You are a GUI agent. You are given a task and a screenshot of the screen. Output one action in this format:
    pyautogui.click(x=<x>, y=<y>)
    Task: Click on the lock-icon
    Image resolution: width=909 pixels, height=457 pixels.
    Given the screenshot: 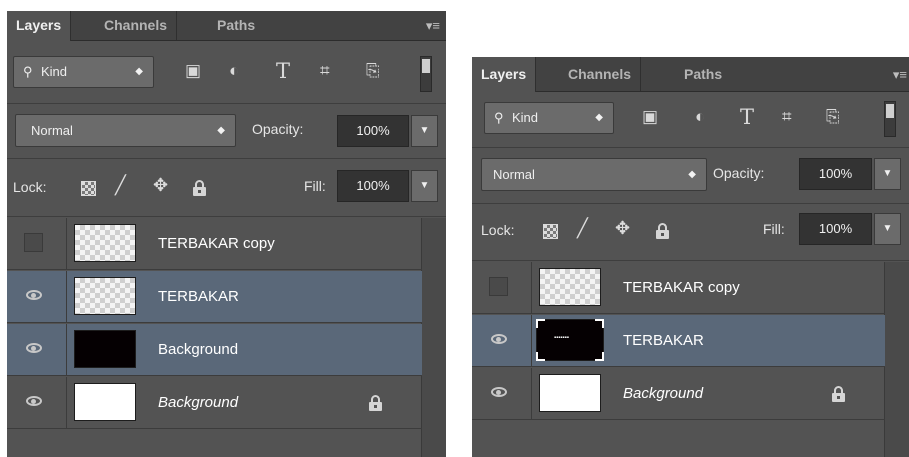 What is the action you would take?
    pyautogui.click(x=838, y=394)
    